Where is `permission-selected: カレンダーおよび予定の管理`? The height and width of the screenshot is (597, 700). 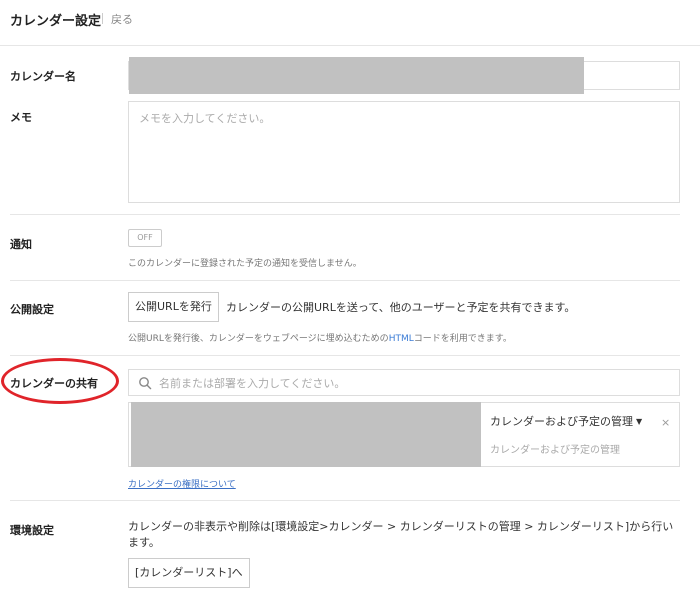
permission-selected: カレンダーおよび予定の管理 is located at coordinates (561, 421).